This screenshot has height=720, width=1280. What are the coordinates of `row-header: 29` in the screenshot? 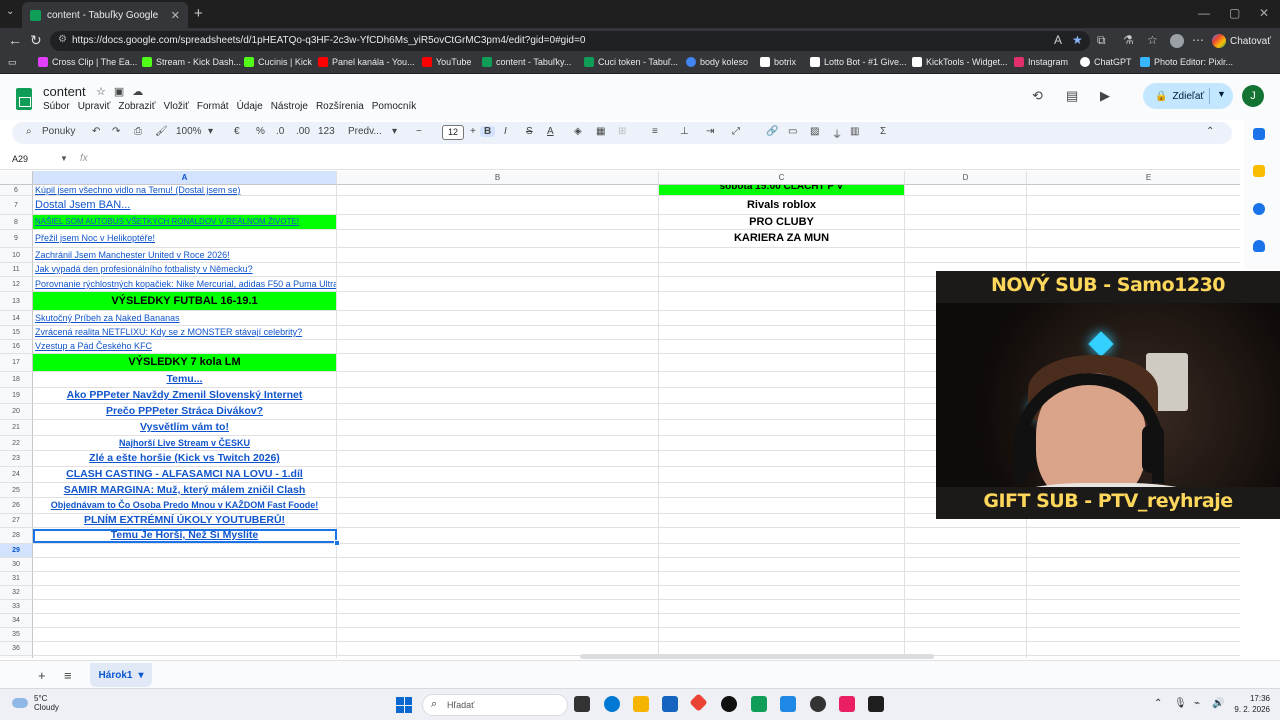 It's located at (16, 551).